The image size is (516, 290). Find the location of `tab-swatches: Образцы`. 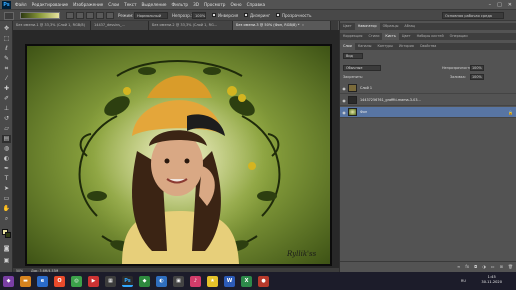

tab-swatches: Образцы is located at coordinates (391, 26).